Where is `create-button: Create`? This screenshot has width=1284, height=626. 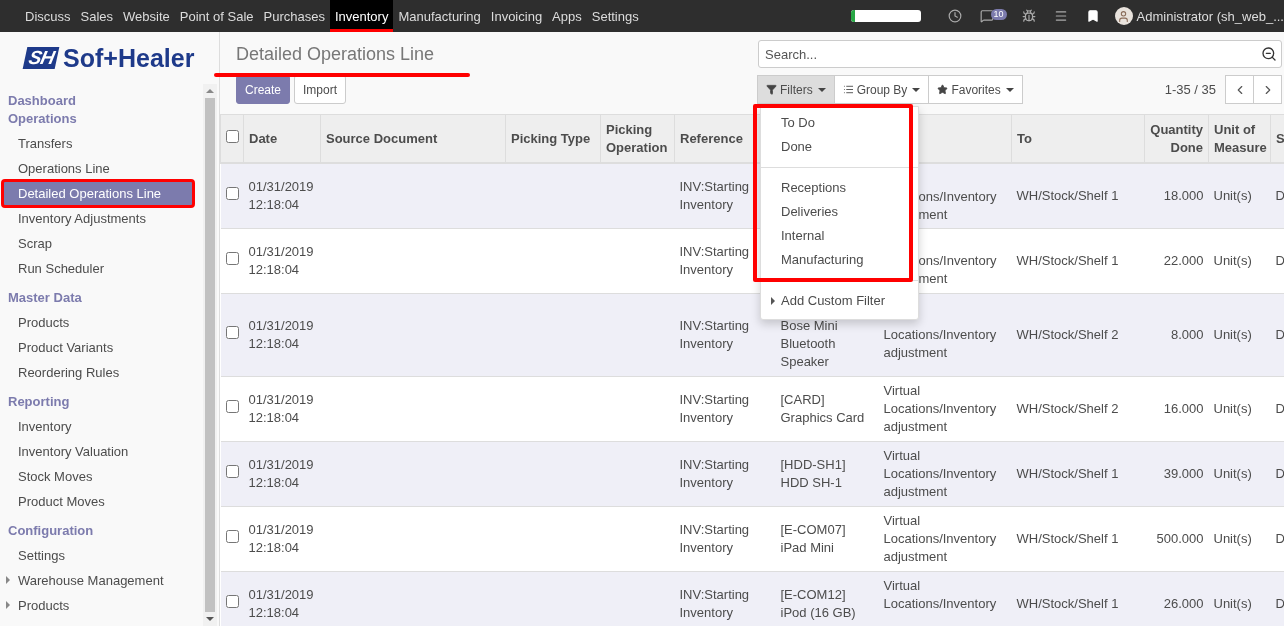
create-button: Create is located at coordinates (263, 89).